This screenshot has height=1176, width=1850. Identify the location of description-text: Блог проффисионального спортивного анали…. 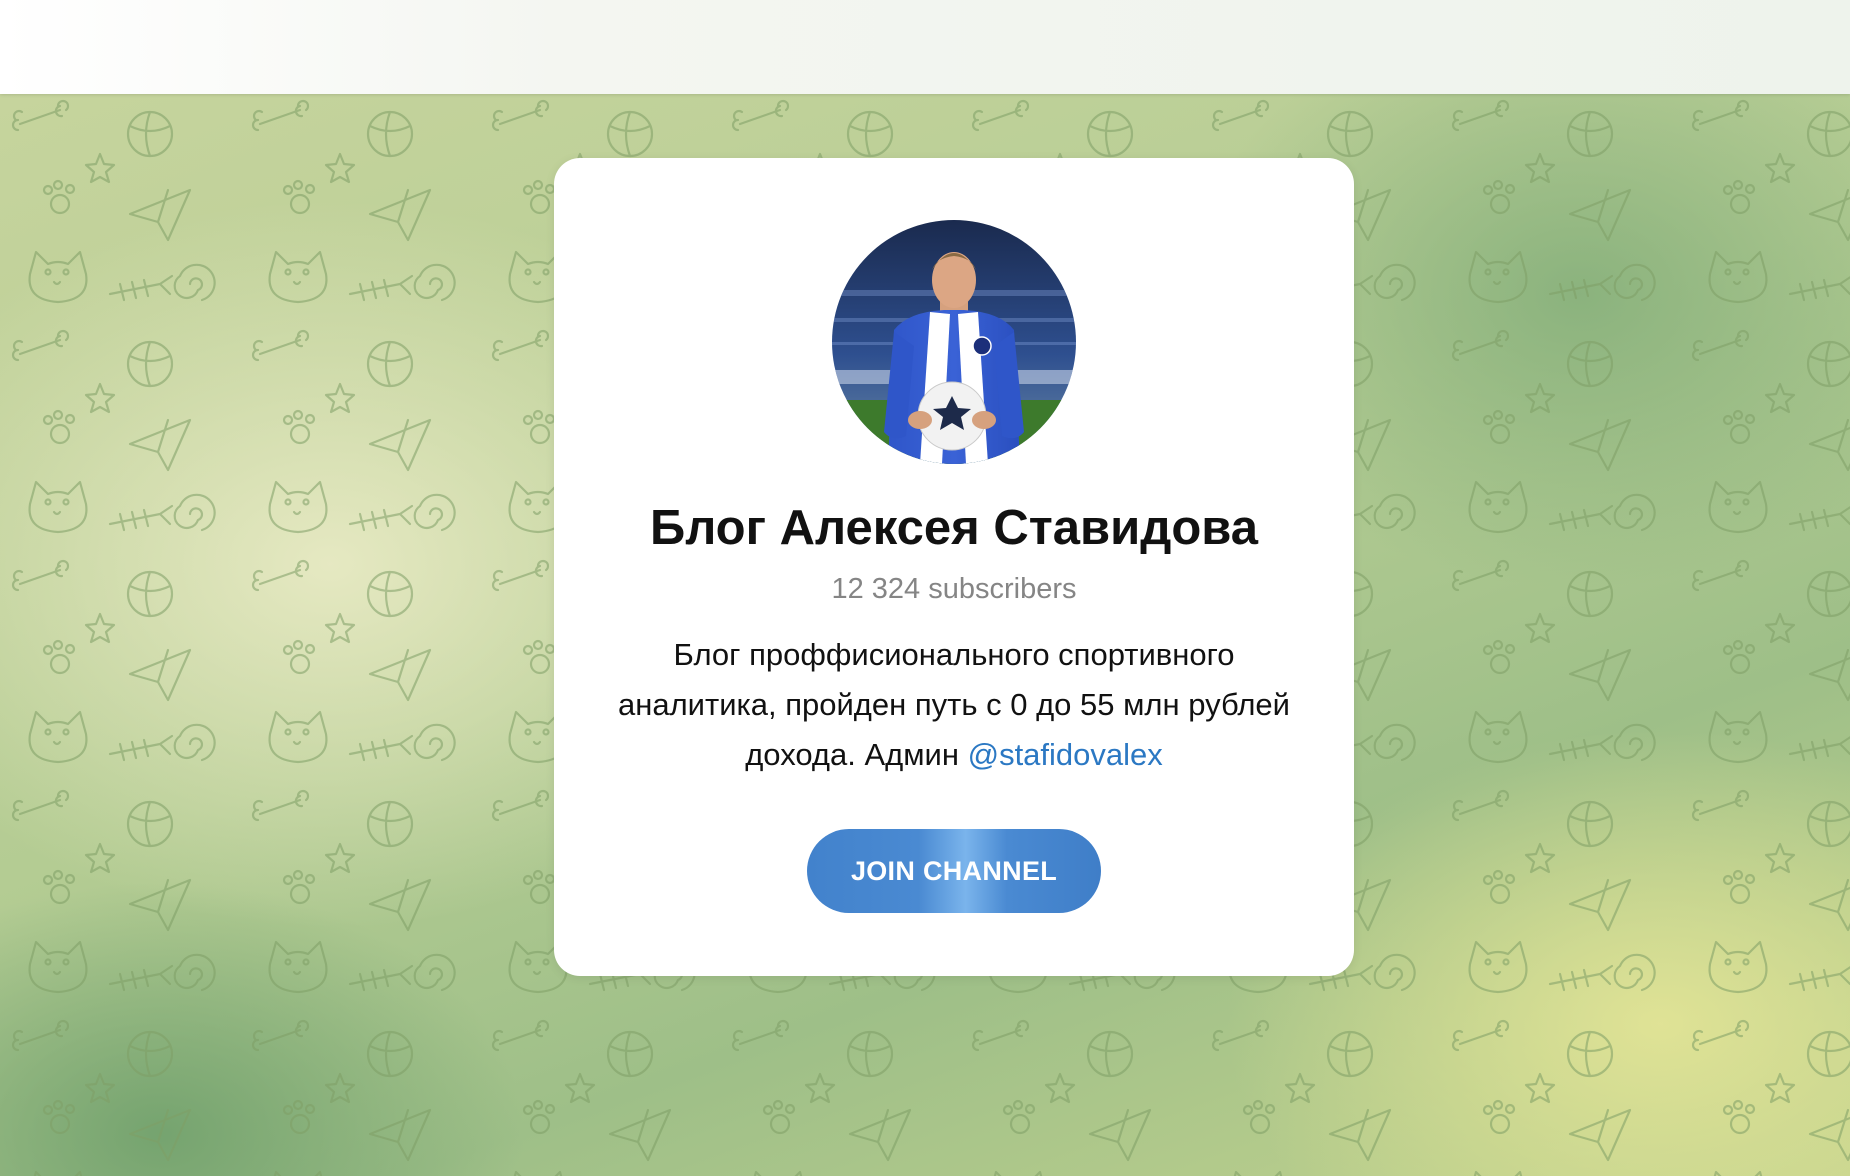
(953, 704).